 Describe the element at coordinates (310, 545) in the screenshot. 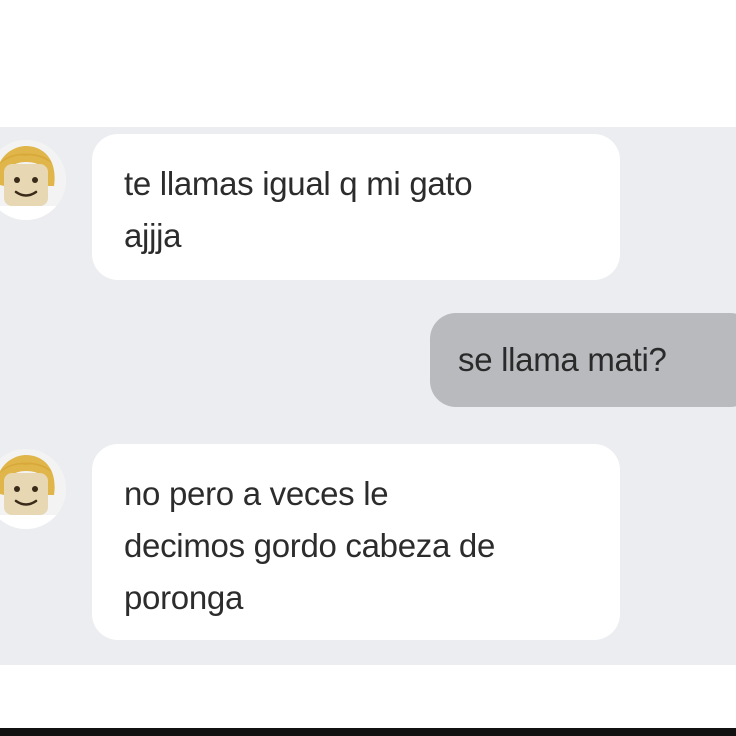

I see `message-text-line: decimos gordo cabeza de` at that location.